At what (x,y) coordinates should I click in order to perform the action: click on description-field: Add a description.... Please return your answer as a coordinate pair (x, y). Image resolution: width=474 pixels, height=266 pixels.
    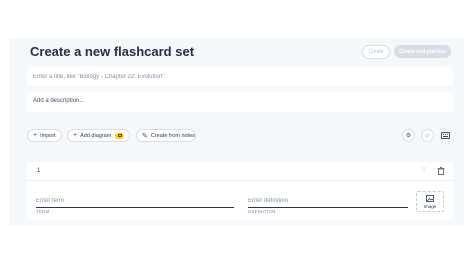
    Looking at the image, I should click on (240, 102).